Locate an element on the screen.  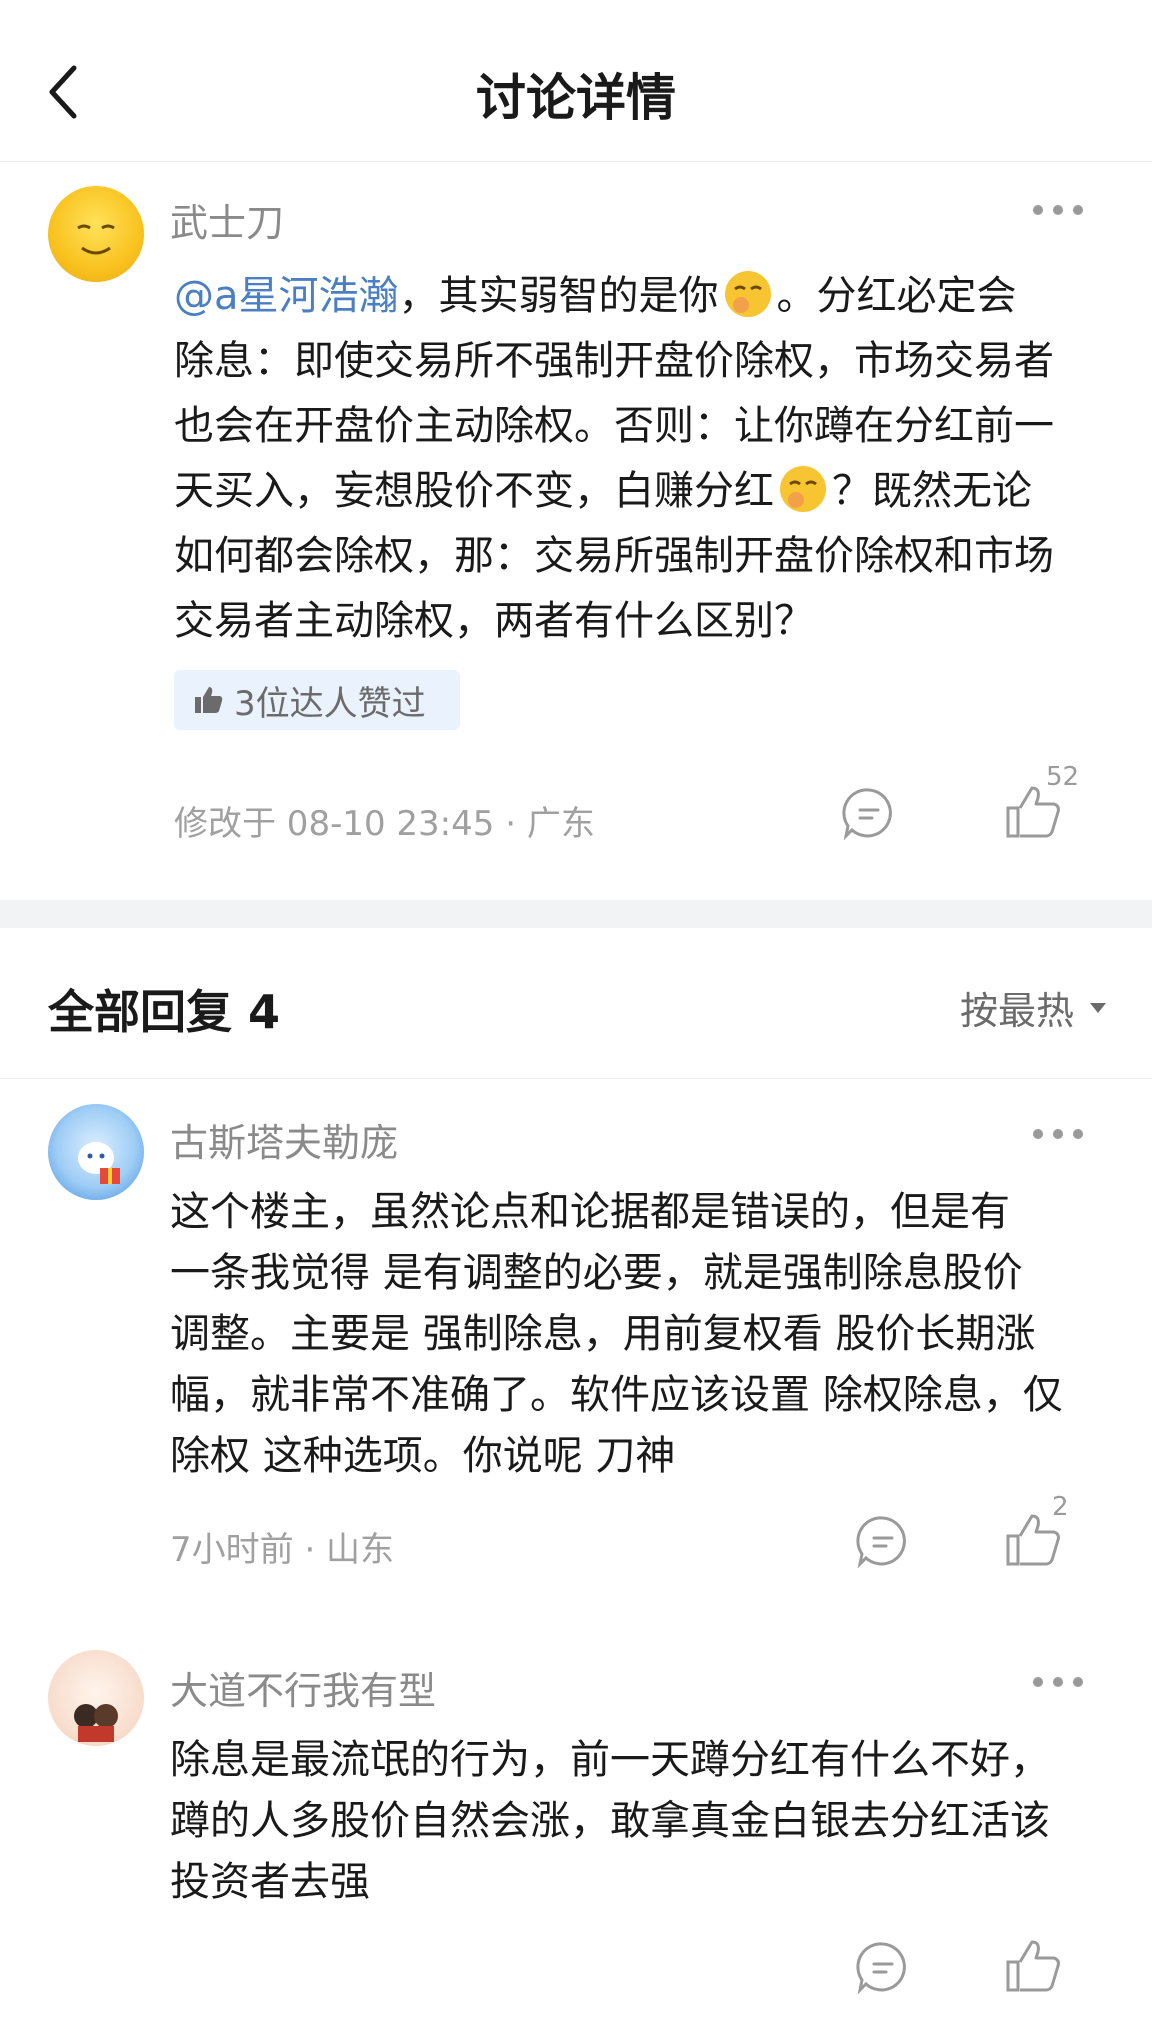
post-author-name: 武士刀 is located at coordinates (227, 219).